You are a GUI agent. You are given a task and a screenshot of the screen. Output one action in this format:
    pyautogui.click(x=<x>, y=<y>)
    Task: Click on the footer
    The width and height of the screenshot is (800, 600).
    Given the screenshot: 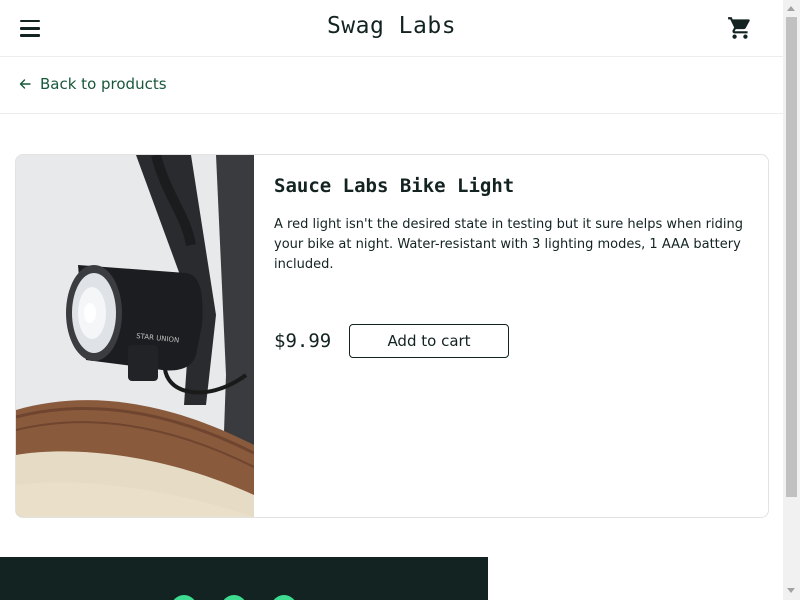 What is the action you would take?
    pyautogui.click(x=244, y=578)
    